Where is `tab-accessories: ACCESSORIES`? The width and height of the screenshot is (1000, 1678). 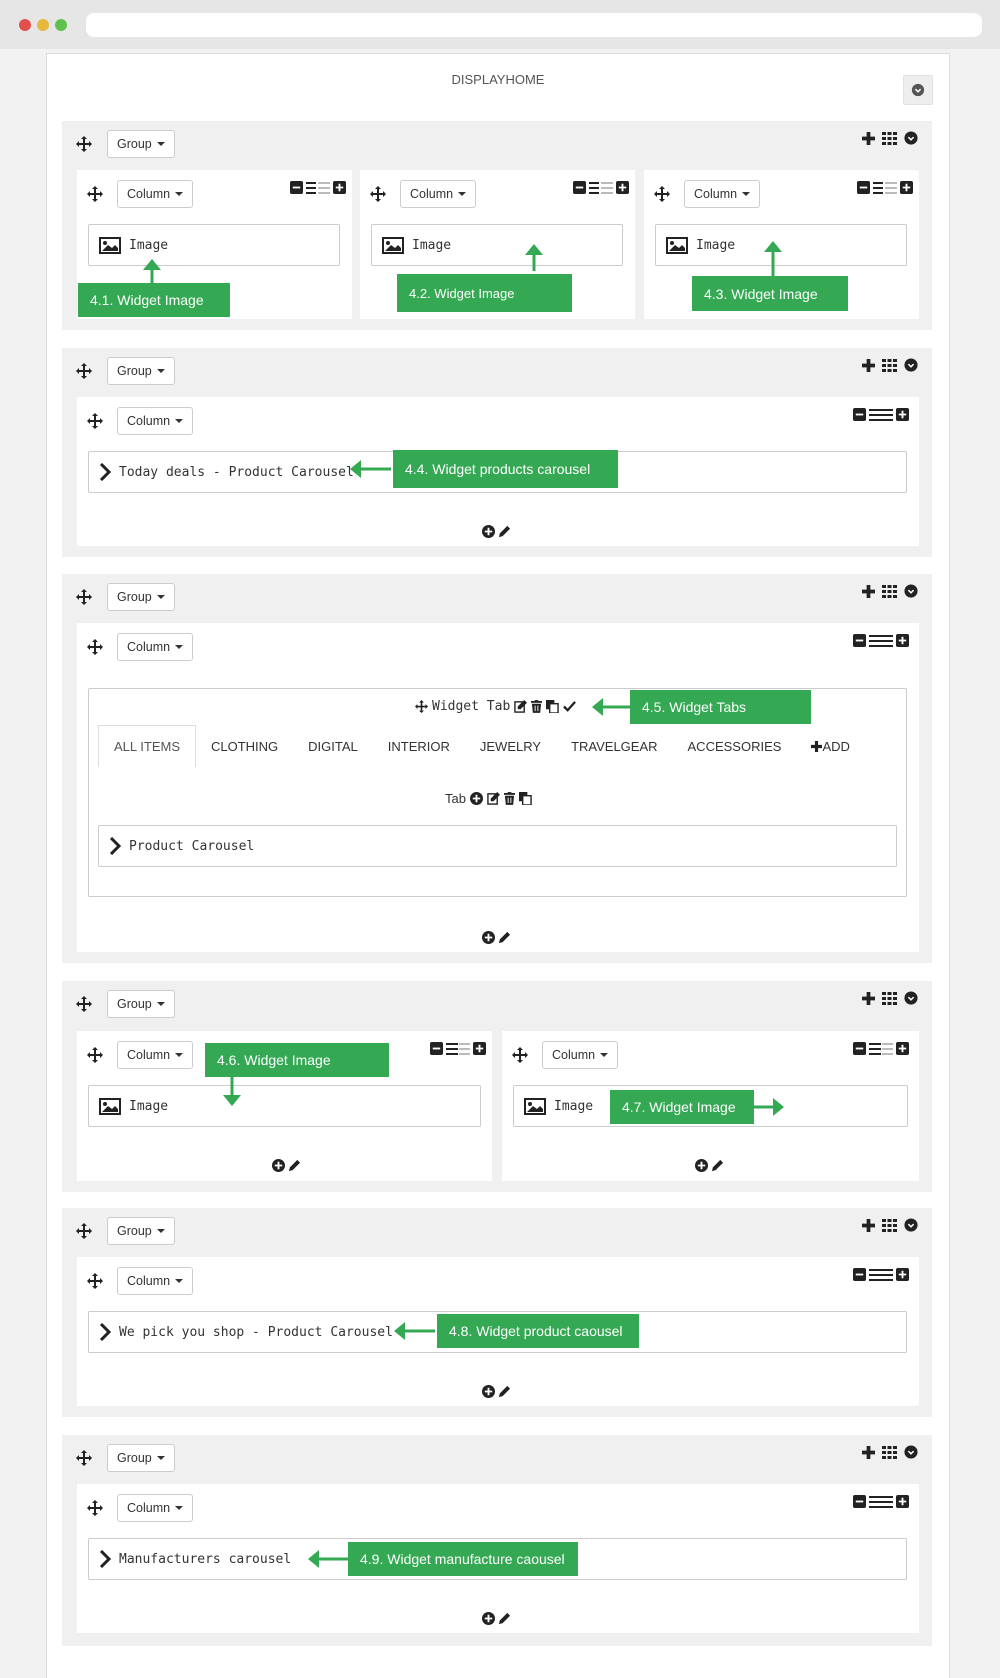 tab-accessories: ACCESSORIES is located at coordinates (735, 746).